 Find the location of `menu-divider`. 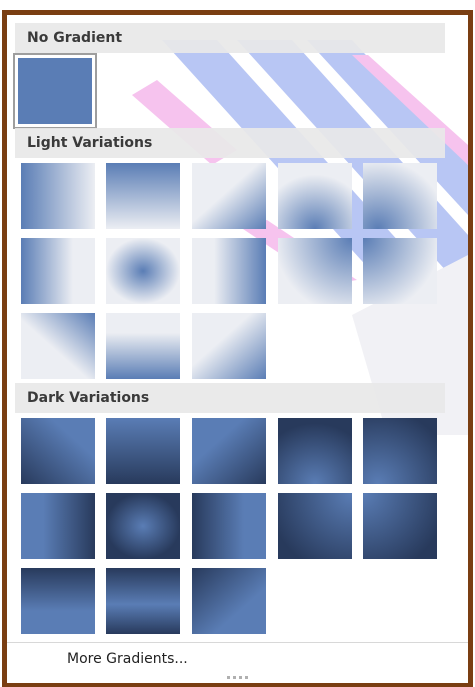

menu-divider is located at coordinates (237, 642).